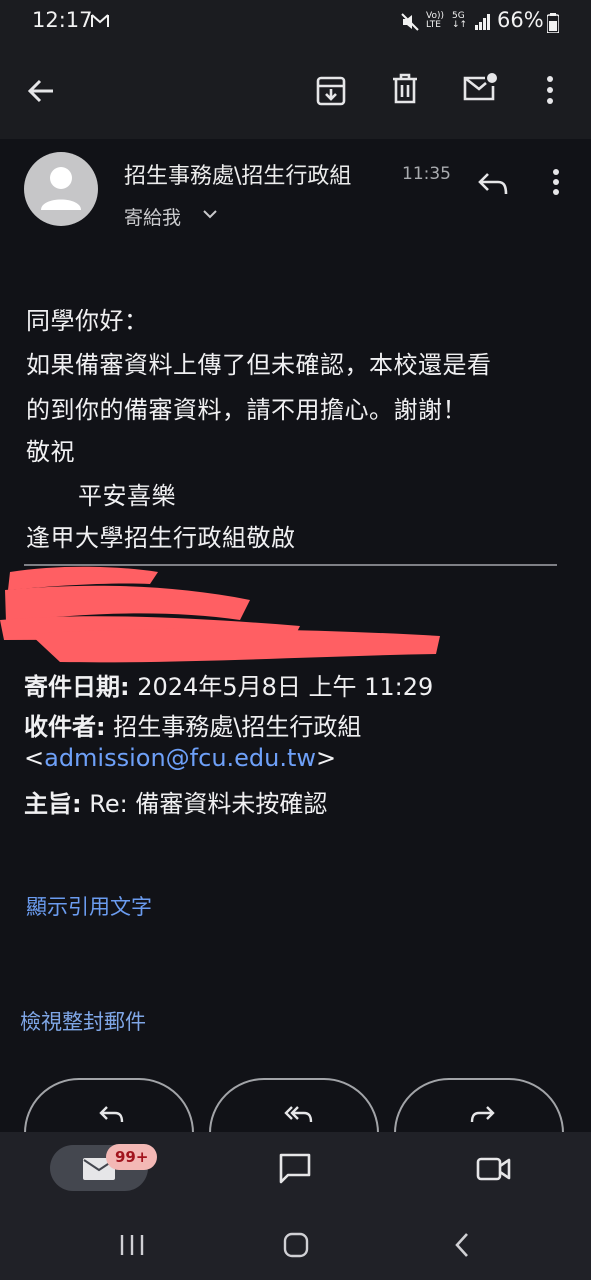 The width and height of the screenshot is (591, 1280). Describe the element at coordinates (53, 804) in the screenshot. I see `quoted-subject-label: 主旨:` at that location.